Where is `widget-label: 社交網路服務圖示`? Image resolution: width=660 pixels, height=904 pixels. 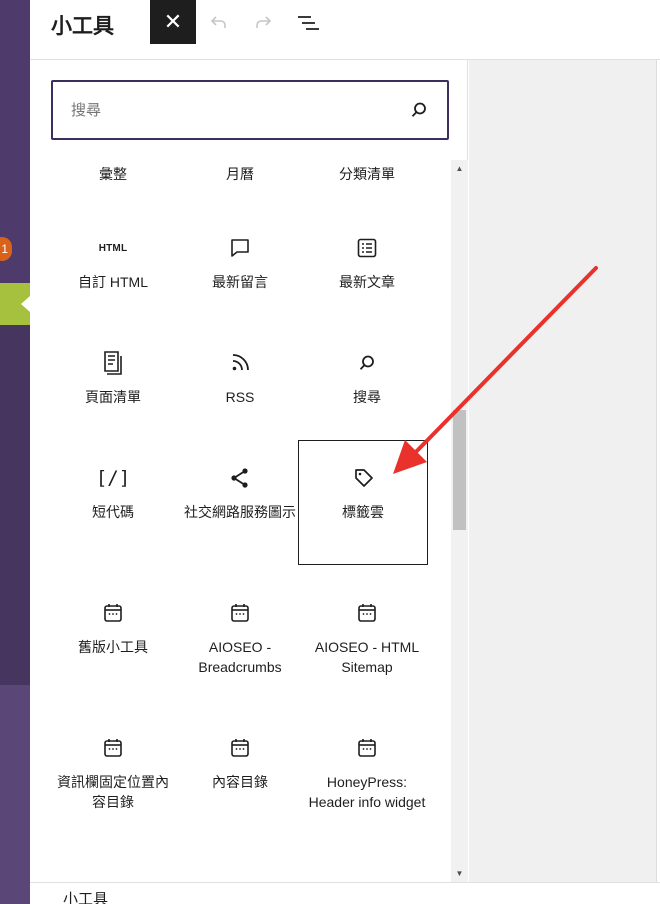
widget-label: 社交網路服務圖示 is located at coordinates (240, 512).